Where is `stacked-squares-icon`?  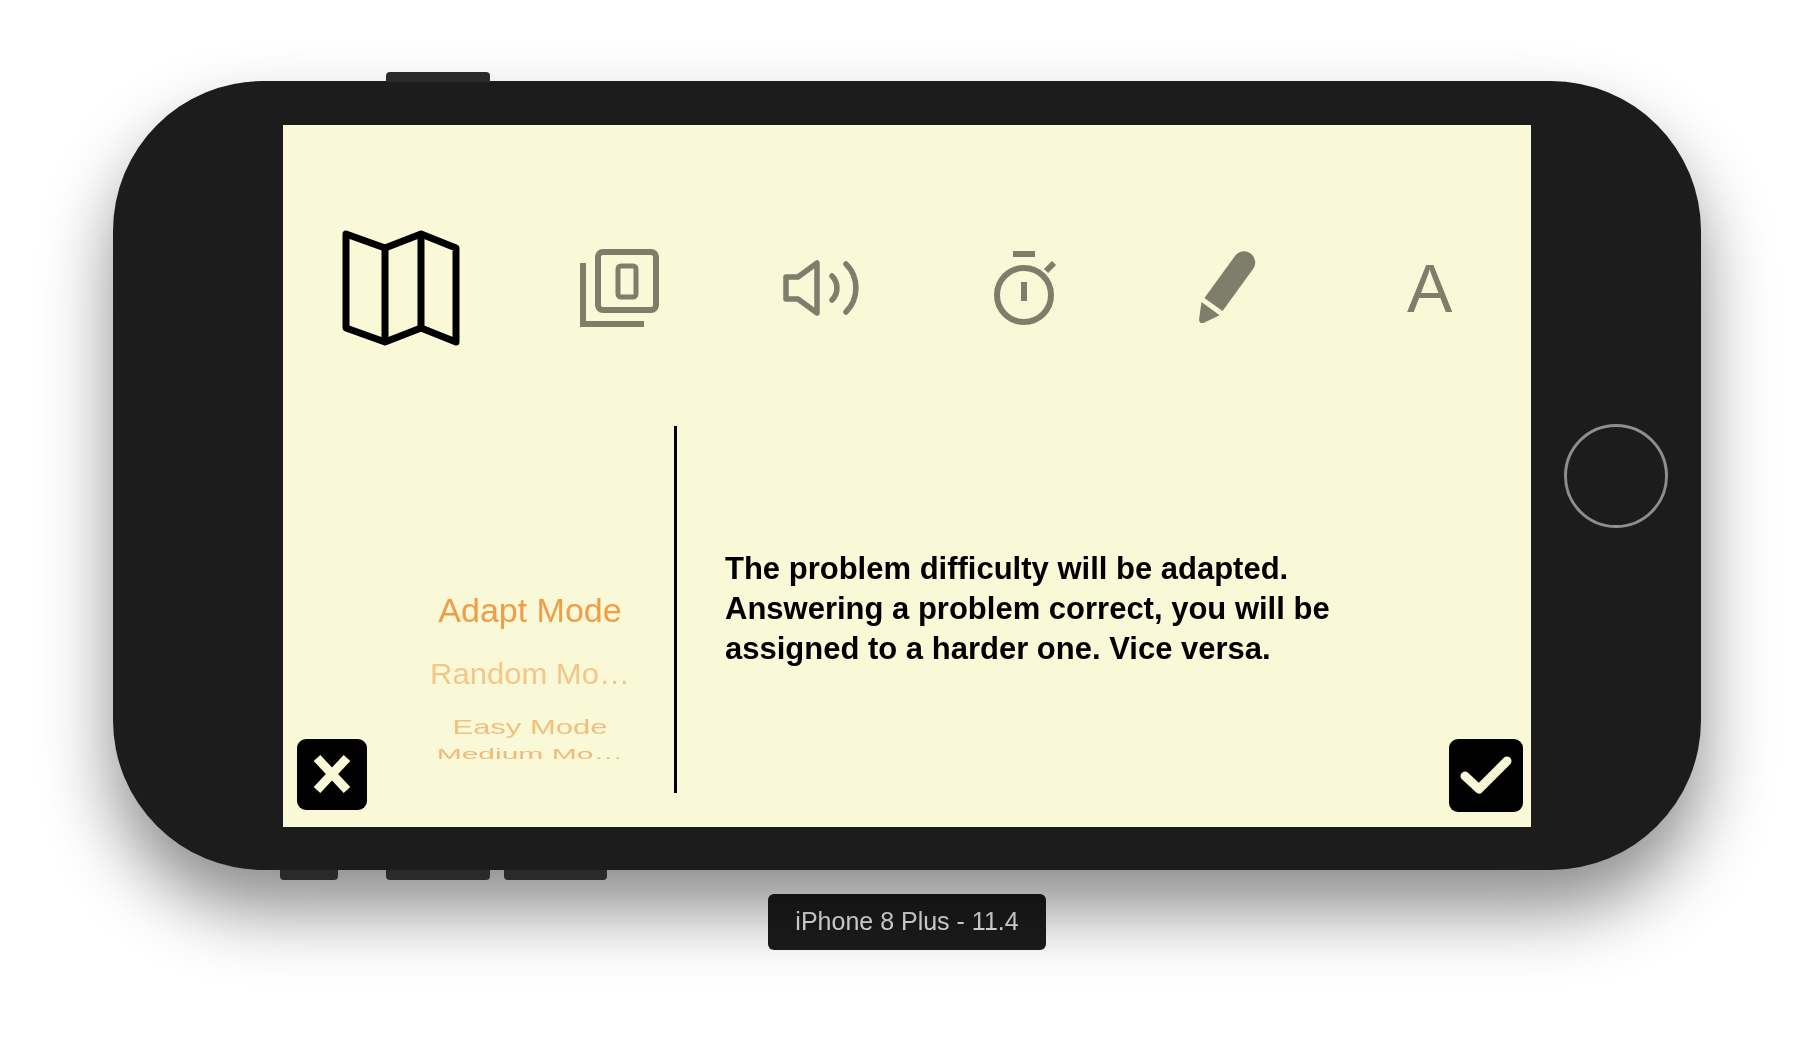
stacked-squares-icon is located at coordinates (620, 287).